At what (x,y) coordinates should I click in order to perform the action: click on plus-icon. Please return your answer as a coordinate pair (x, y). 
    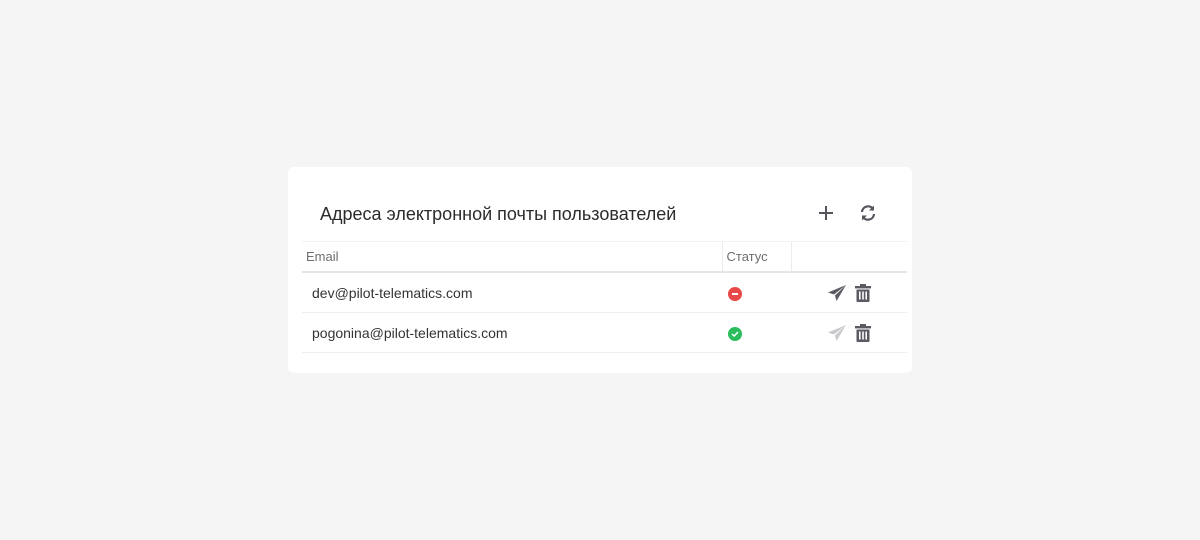
    Looking at the image, I should click on (826, 213).